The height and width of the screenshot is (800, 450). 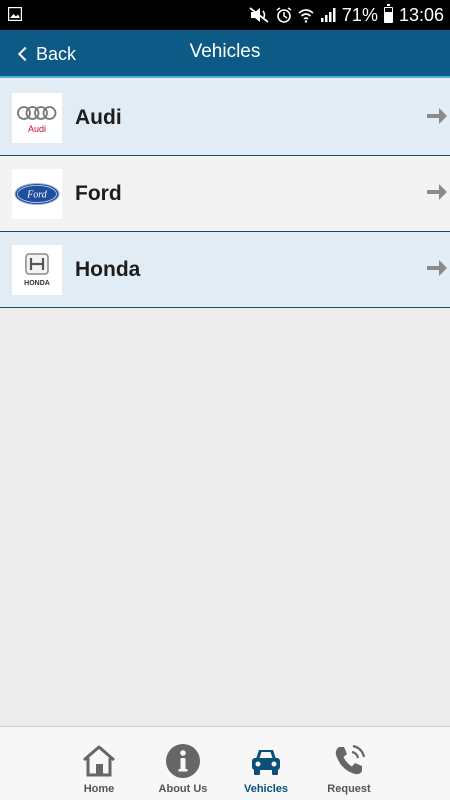 What do you see at coordinates (225, 54) in the screenshot?
I see `app-header: Vehicles Back` at bounding box center [225, 54].